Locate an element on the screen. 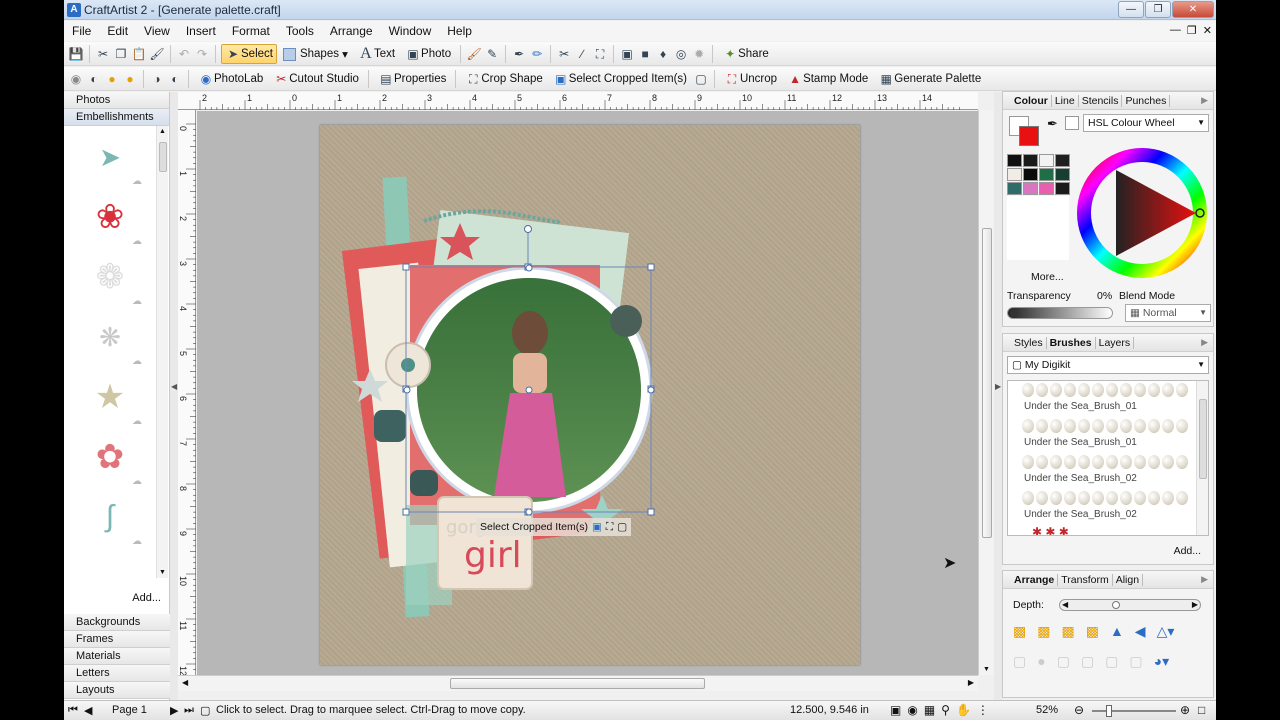 This screenshot has width=1280, height=720. doc-restore-icon: ❐ is located at coordinates (1192, 30).